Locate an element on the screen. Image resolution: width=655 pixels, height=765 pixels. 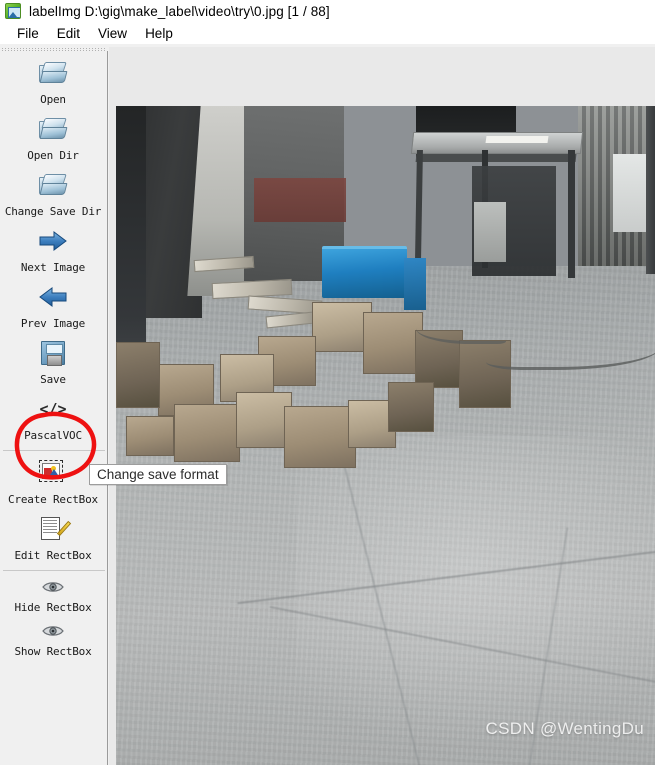
scene-blue-crate is located at coordinates (364, 272).